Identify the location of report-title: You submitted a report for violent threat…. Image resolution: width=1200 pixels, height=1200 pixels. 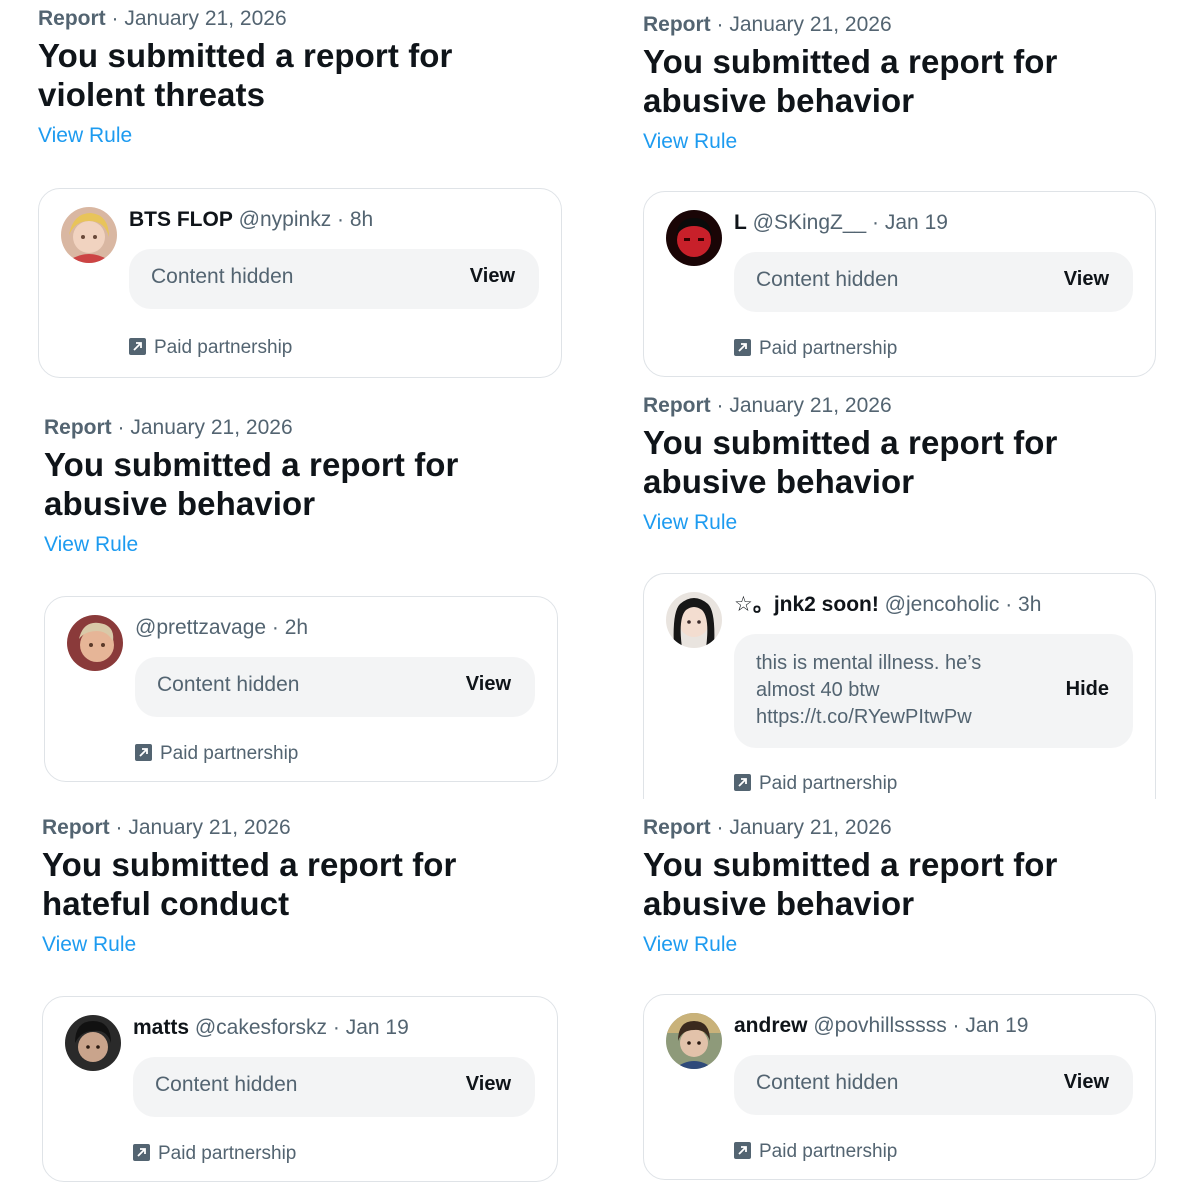
(245, 75).